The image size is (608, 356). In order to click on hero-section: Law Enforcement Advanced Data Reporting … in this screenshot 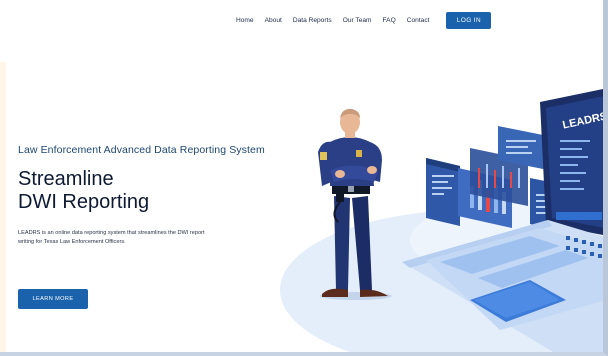, I will do `click(163, 195)`.